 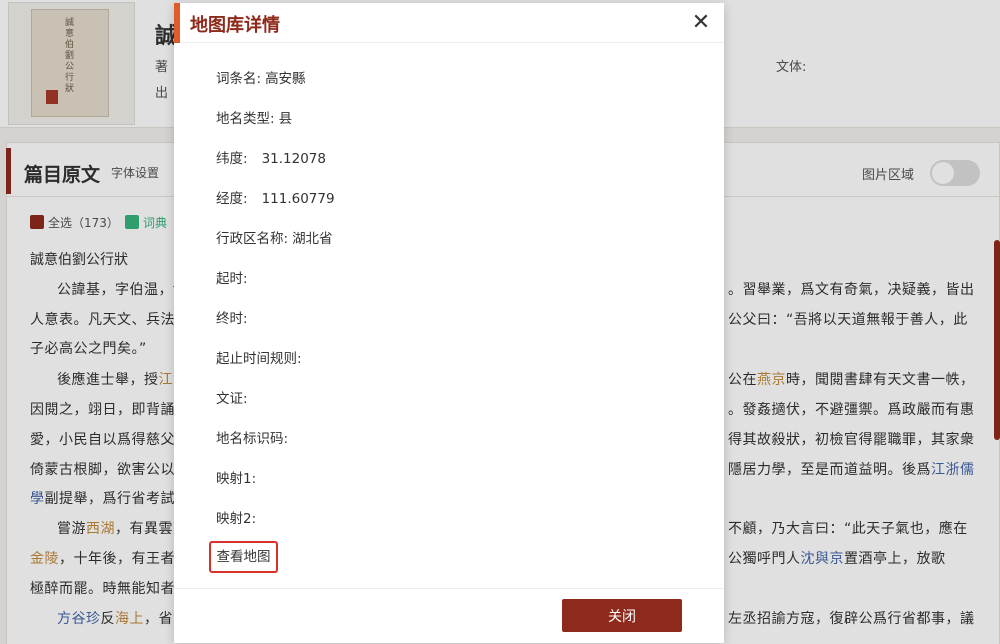 What do you see at coordinates (622, 615) in the screenshot?
I see `close-button: 关闭` at bounding box center [622, 615].